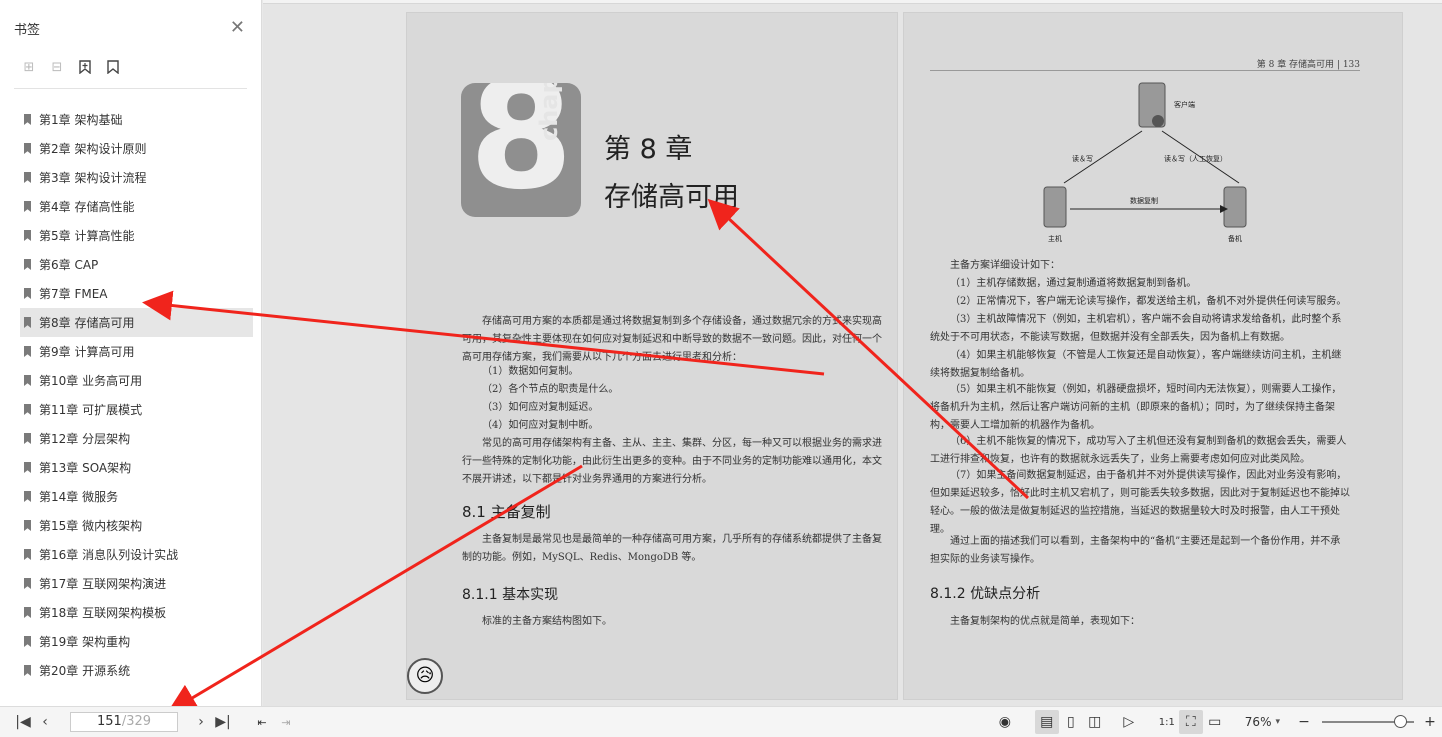 Image resolution: width=1442 pixels, height=737 pixels. I want to click on bookmark-label: 第19章 架构重构, so click(85, 642).